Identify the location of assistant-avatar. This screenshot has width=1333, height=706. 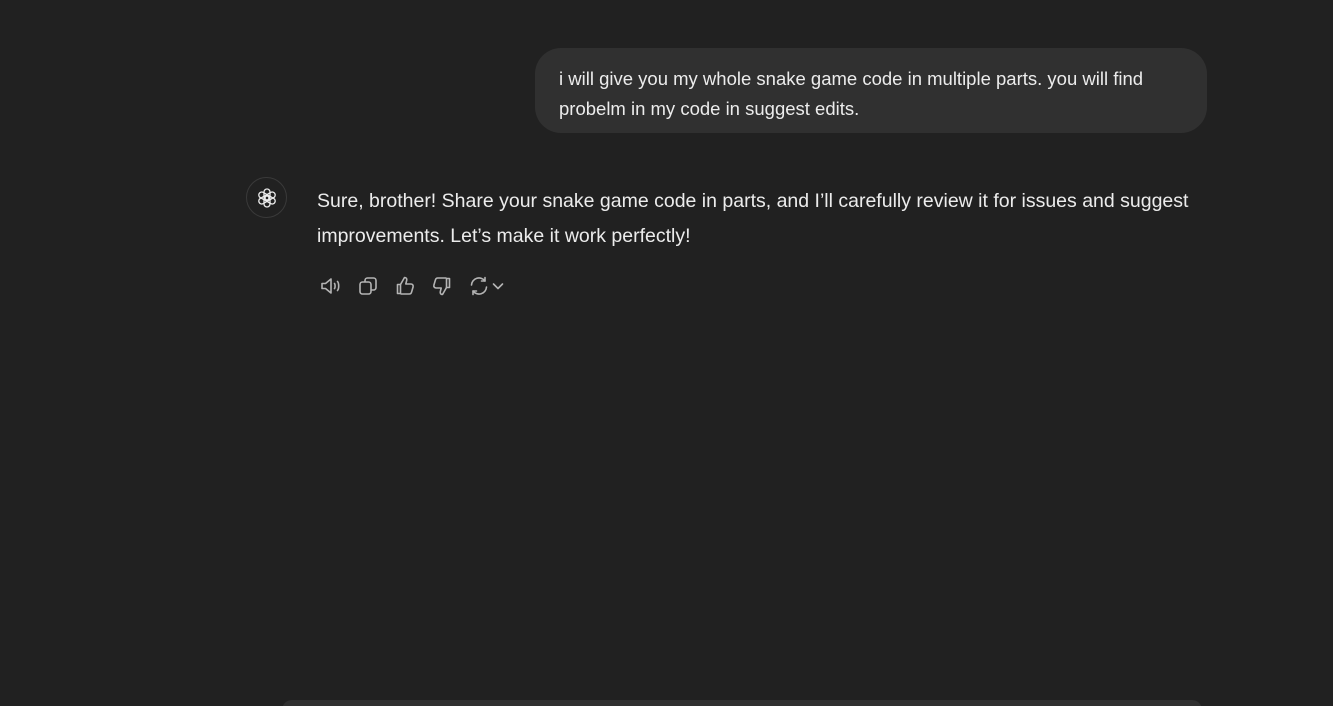
(266, 197).